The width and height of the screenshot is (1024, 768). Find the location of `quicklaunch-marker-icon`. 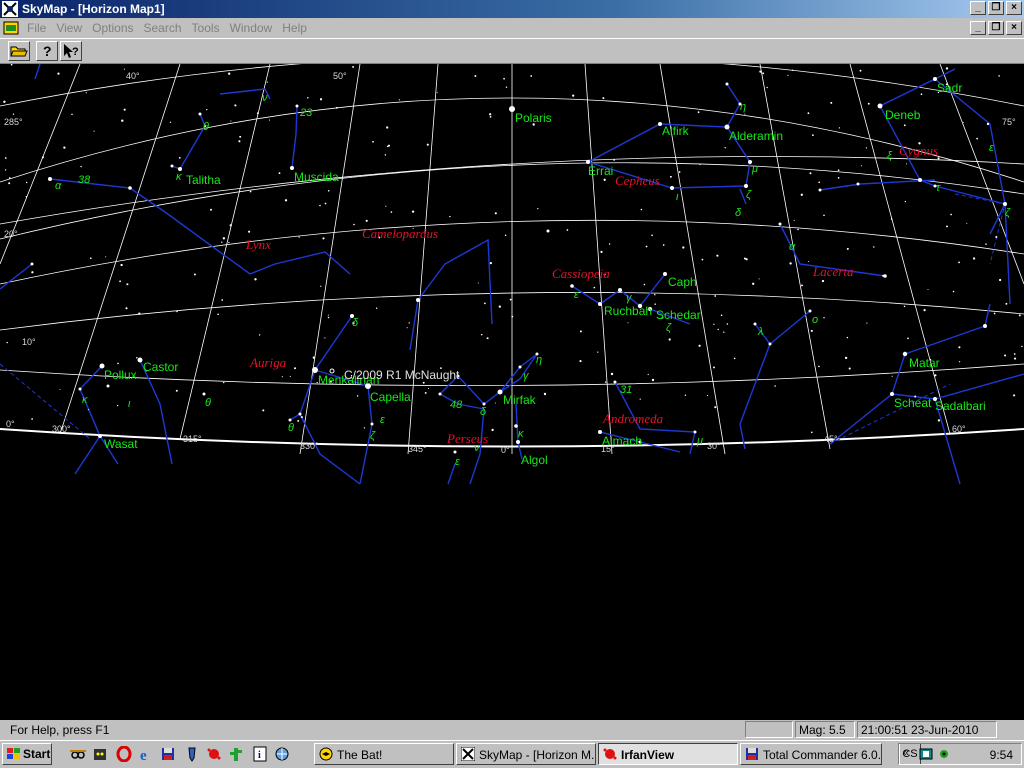

quicklaunch-marker-icon is located at coordinates (192, 754).